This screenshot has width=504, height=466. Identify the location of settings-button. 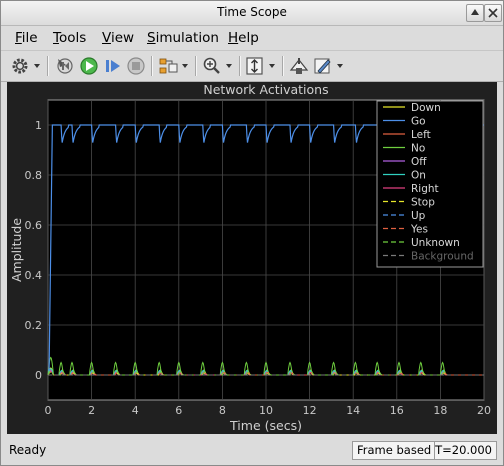
(26, 66).